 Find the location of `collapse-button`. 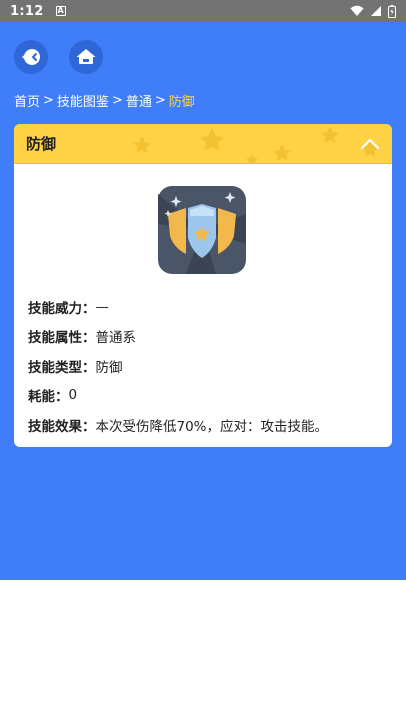

collapse-button is located at coordinates (370, 144).